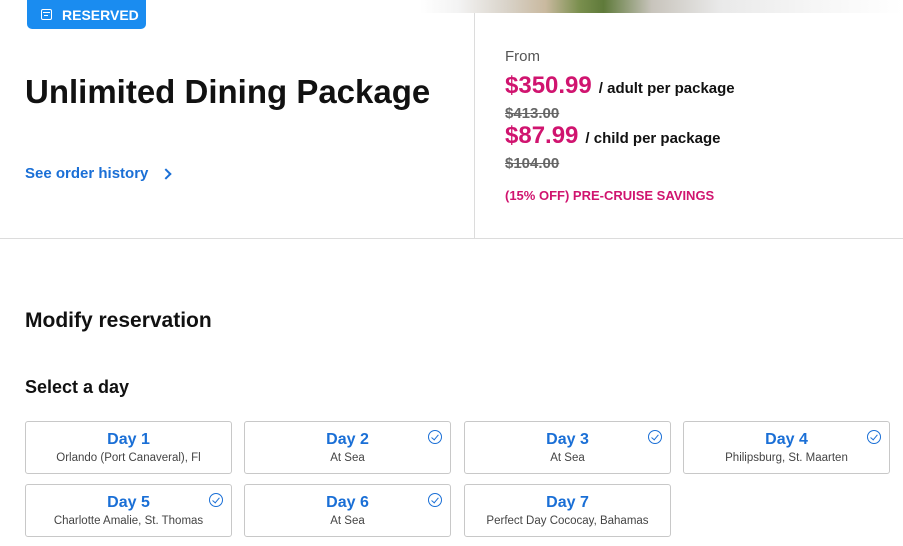 This screenshot has height=546, width=903. I want to click on horizontal-divider, so click(451, 238).